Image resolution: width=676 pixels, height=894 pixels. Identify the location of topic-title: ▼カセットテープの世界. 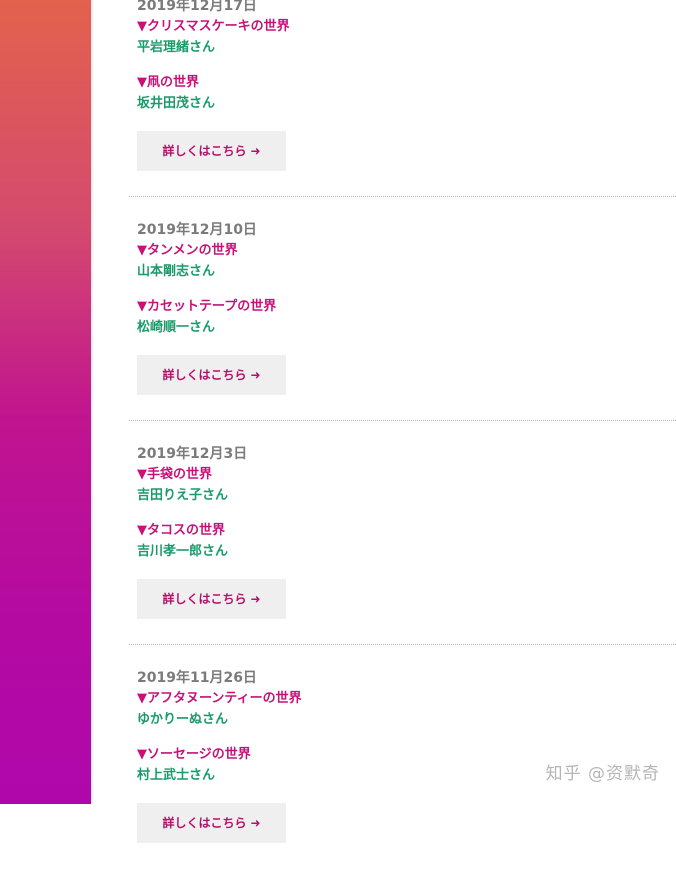
(207, 306).